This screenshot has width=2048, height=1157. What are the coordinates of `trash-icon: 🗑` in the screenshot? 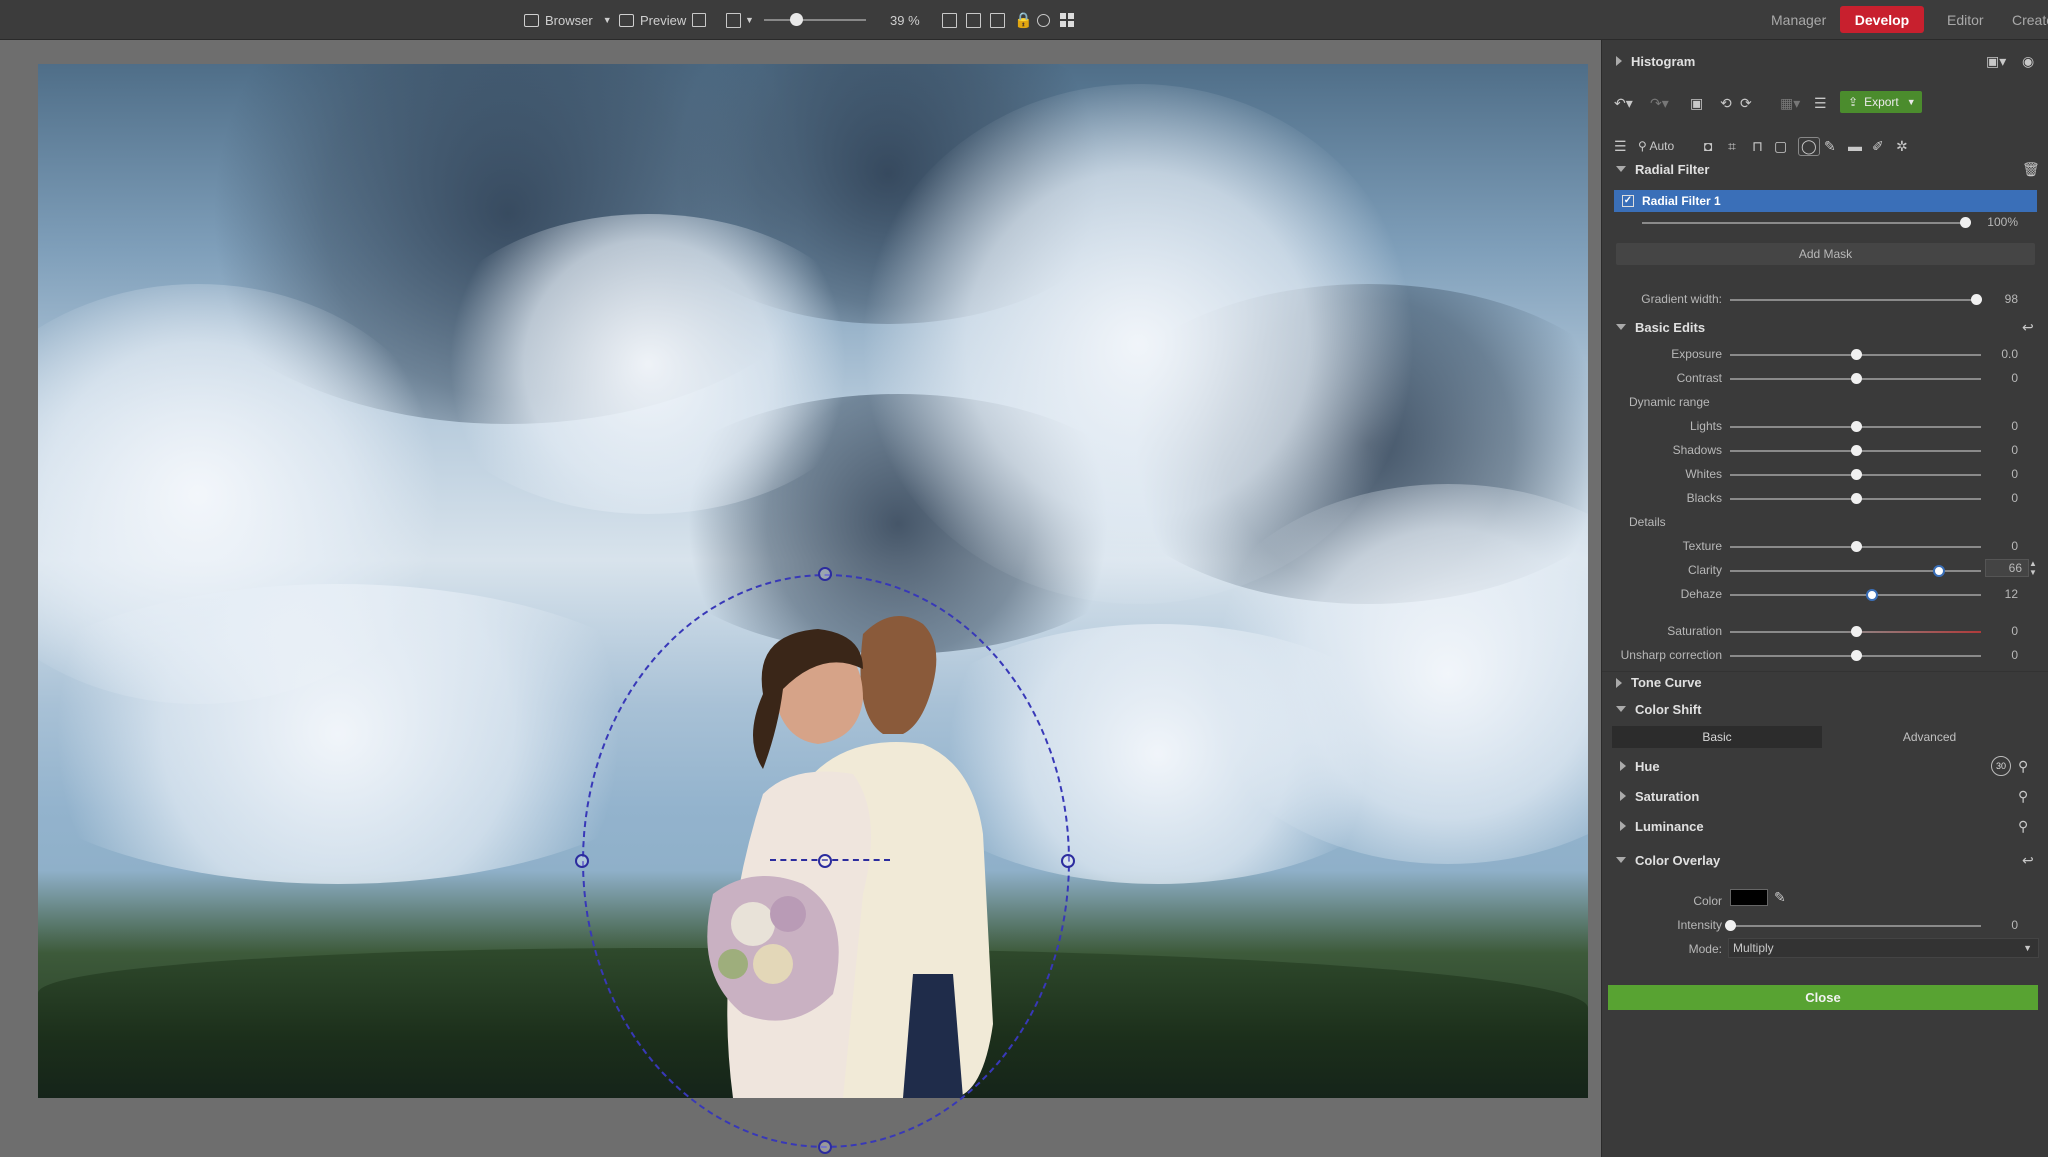 It's located at (2031, 169).